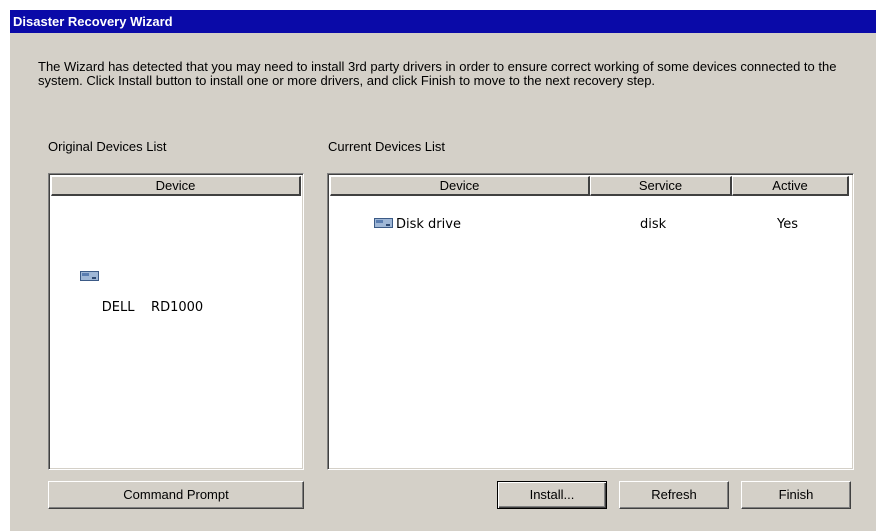  What do you see at coordinates (129, 265) in the screenshot?
I see `list-item: DELL RD1000` at bounding box center [129, 265].